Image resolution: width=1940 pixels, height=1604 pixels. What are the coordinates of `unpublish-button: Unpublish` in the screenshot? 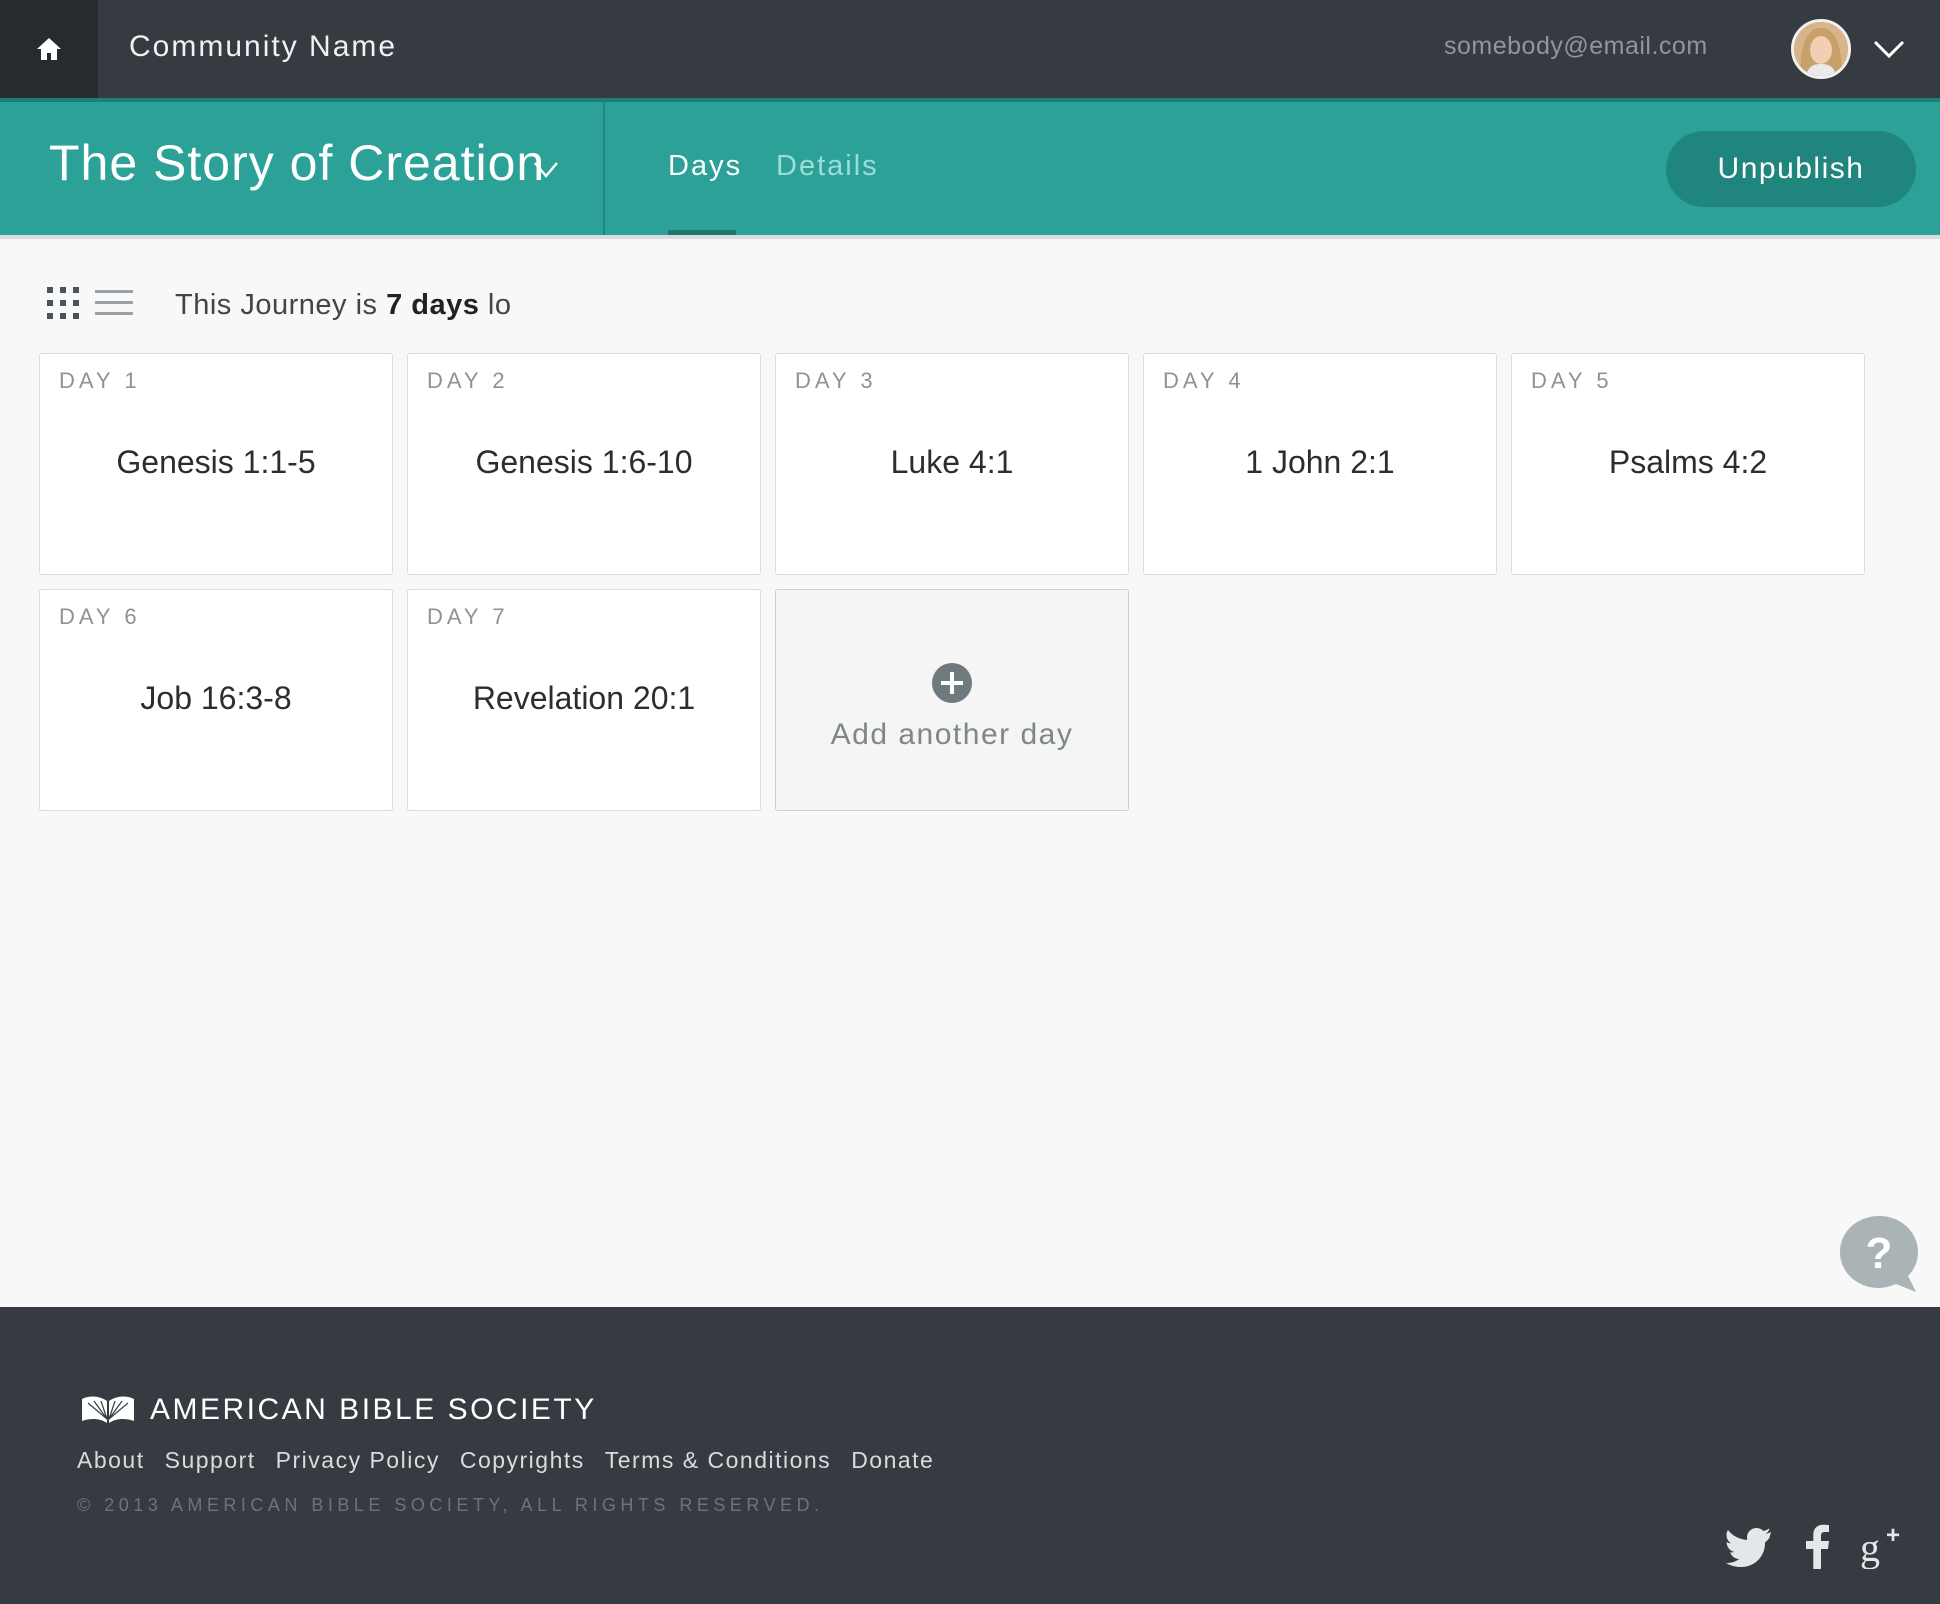 It's located at (1791, 169).